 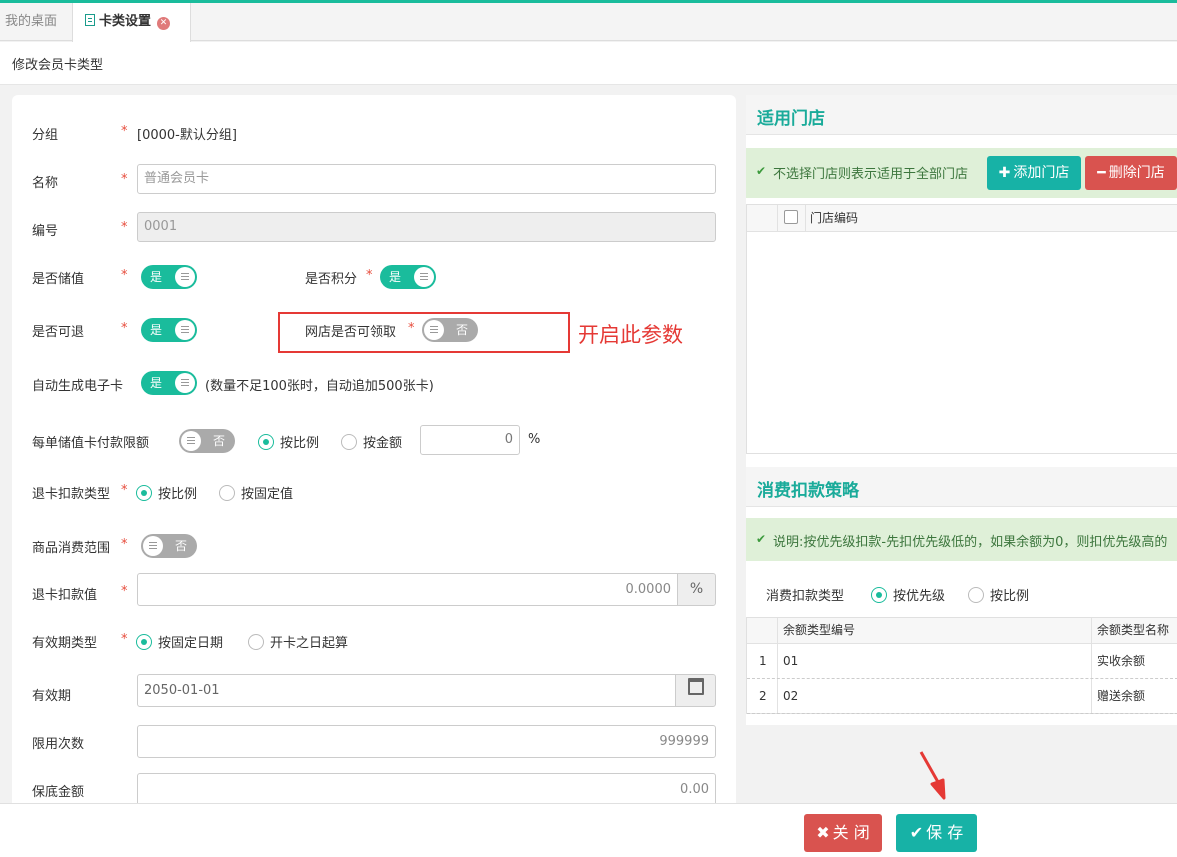 What do you see at coordinates (207, 441) in the screenshot?
I see `pay-limit-toggle: 否` at bounding box center [207, 441].